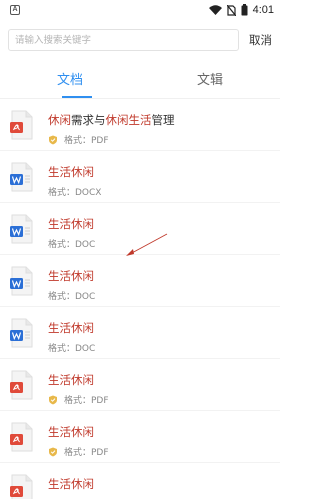  What do you see at coordinates (163, 120) in the screenshot?
I see `title-fragment: 管理` at bounding box center [163, 120].